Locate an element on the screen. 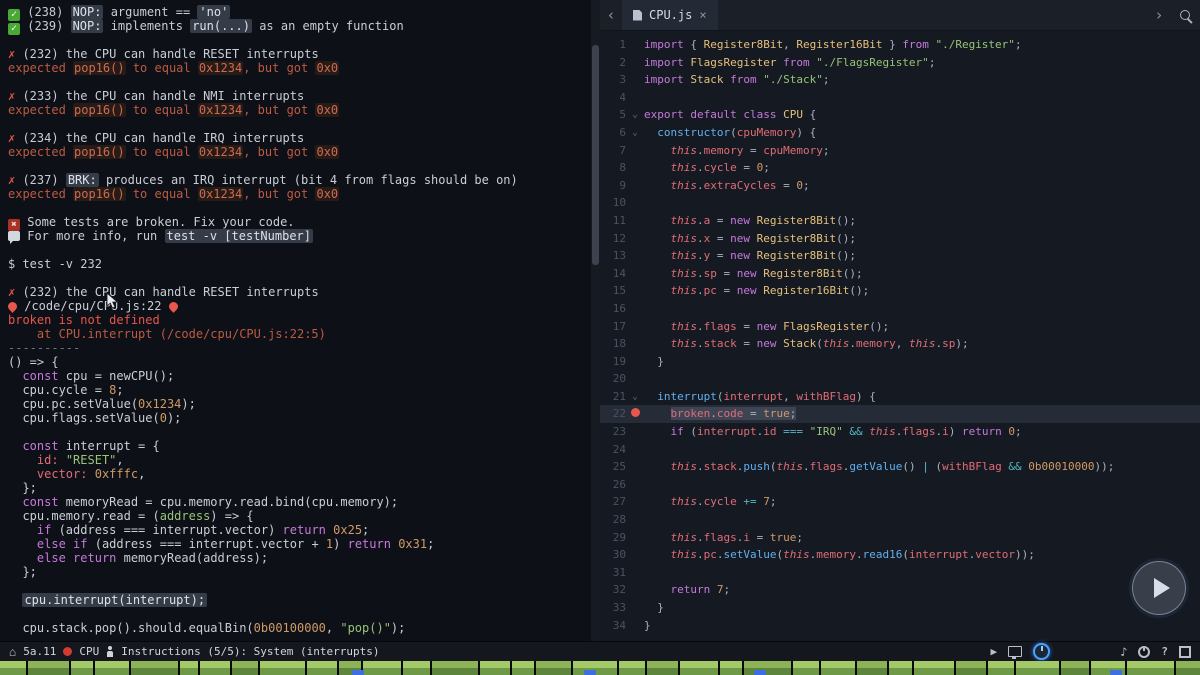 The height and width of the screenshot is (675, 1200). run-button is located at coordinates (1159, 588).